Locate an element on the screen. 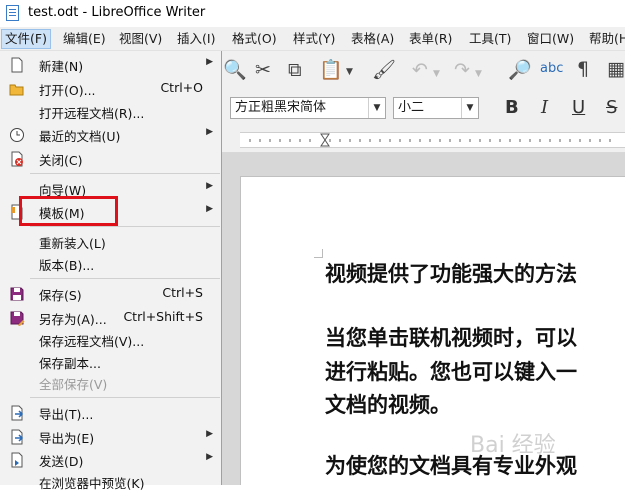 This screenshot has height=493, width=625. send-icon is located at coordinates (17, 460).